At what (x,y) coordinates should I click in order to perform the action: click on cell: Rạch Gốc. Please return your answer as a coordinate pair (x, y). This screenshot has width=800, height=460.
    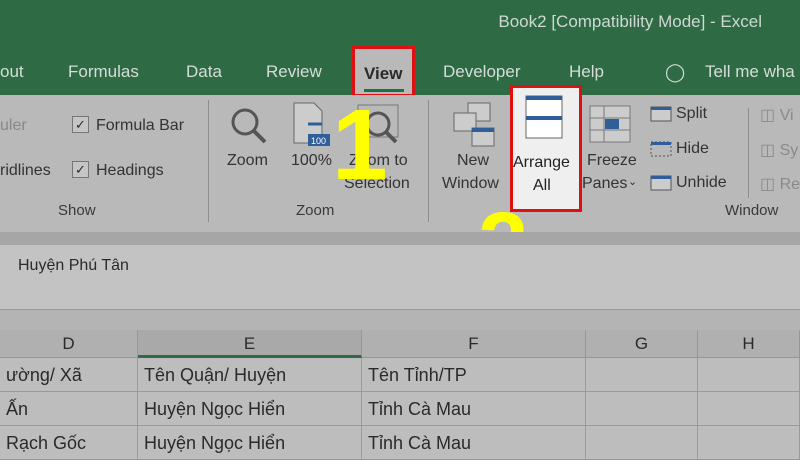
    Looking at the image, I should click on (69, 443).